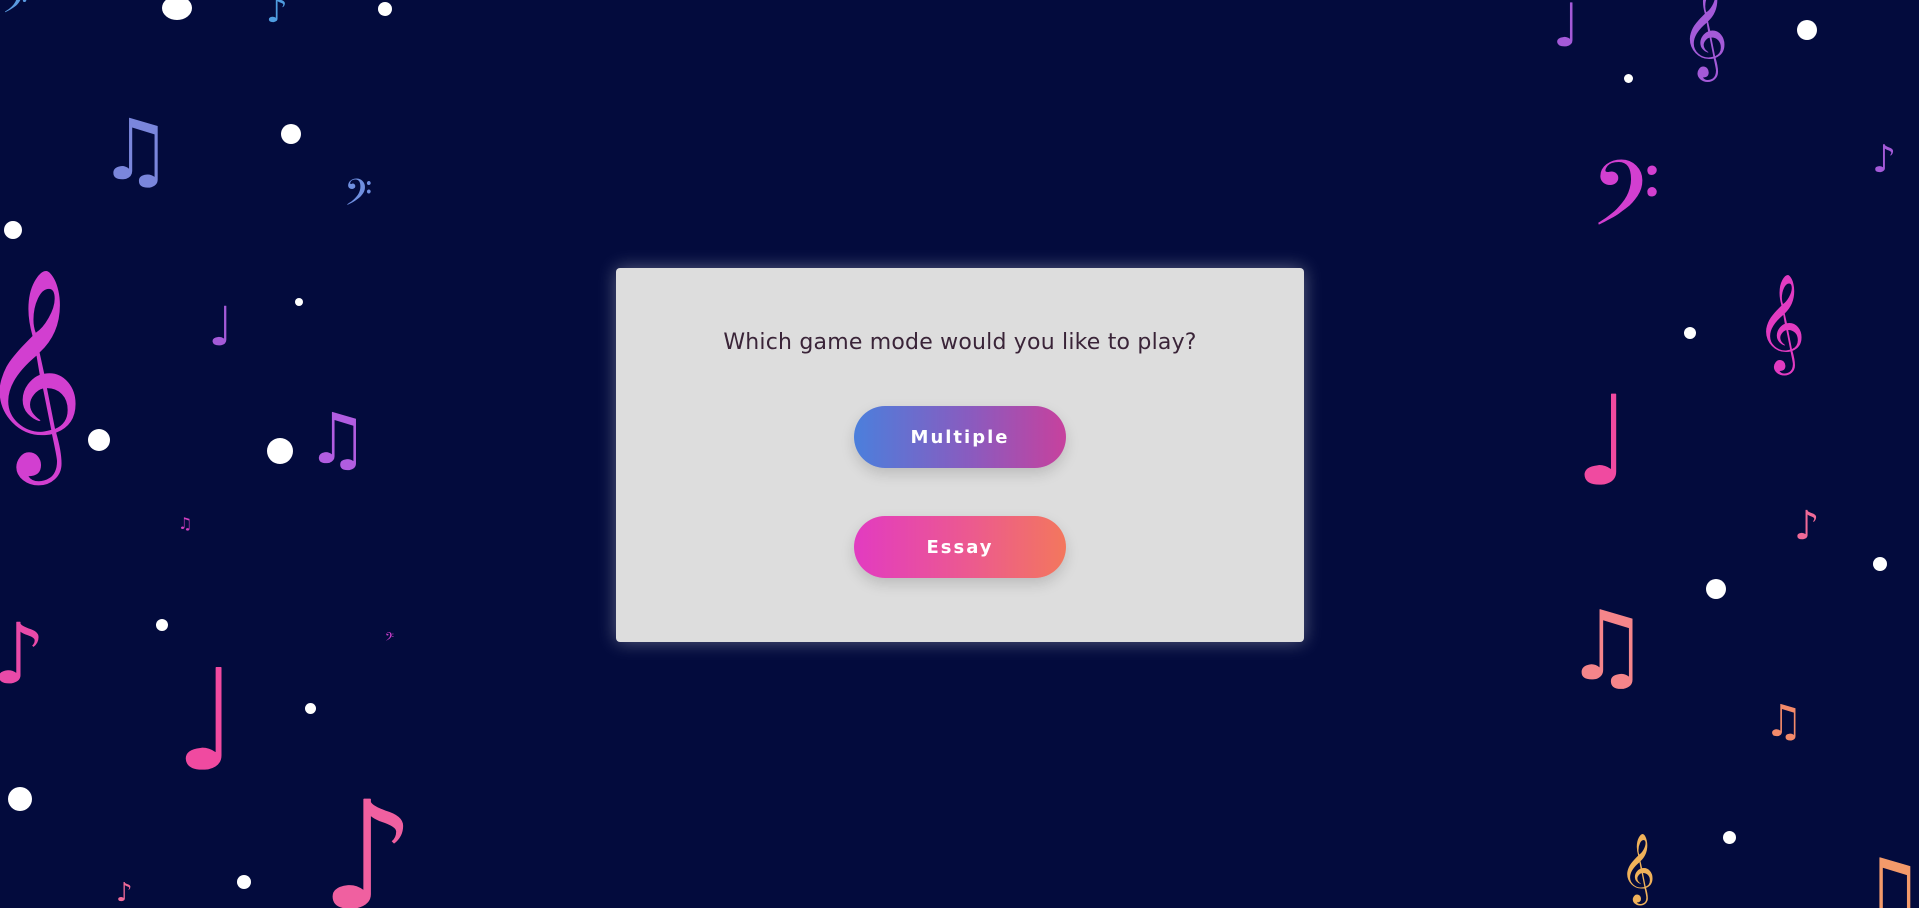 Image resolution: width=1919 pixels, height=908 pixels. I want to click on essay-mode-button: Essay, so click(960, 547).